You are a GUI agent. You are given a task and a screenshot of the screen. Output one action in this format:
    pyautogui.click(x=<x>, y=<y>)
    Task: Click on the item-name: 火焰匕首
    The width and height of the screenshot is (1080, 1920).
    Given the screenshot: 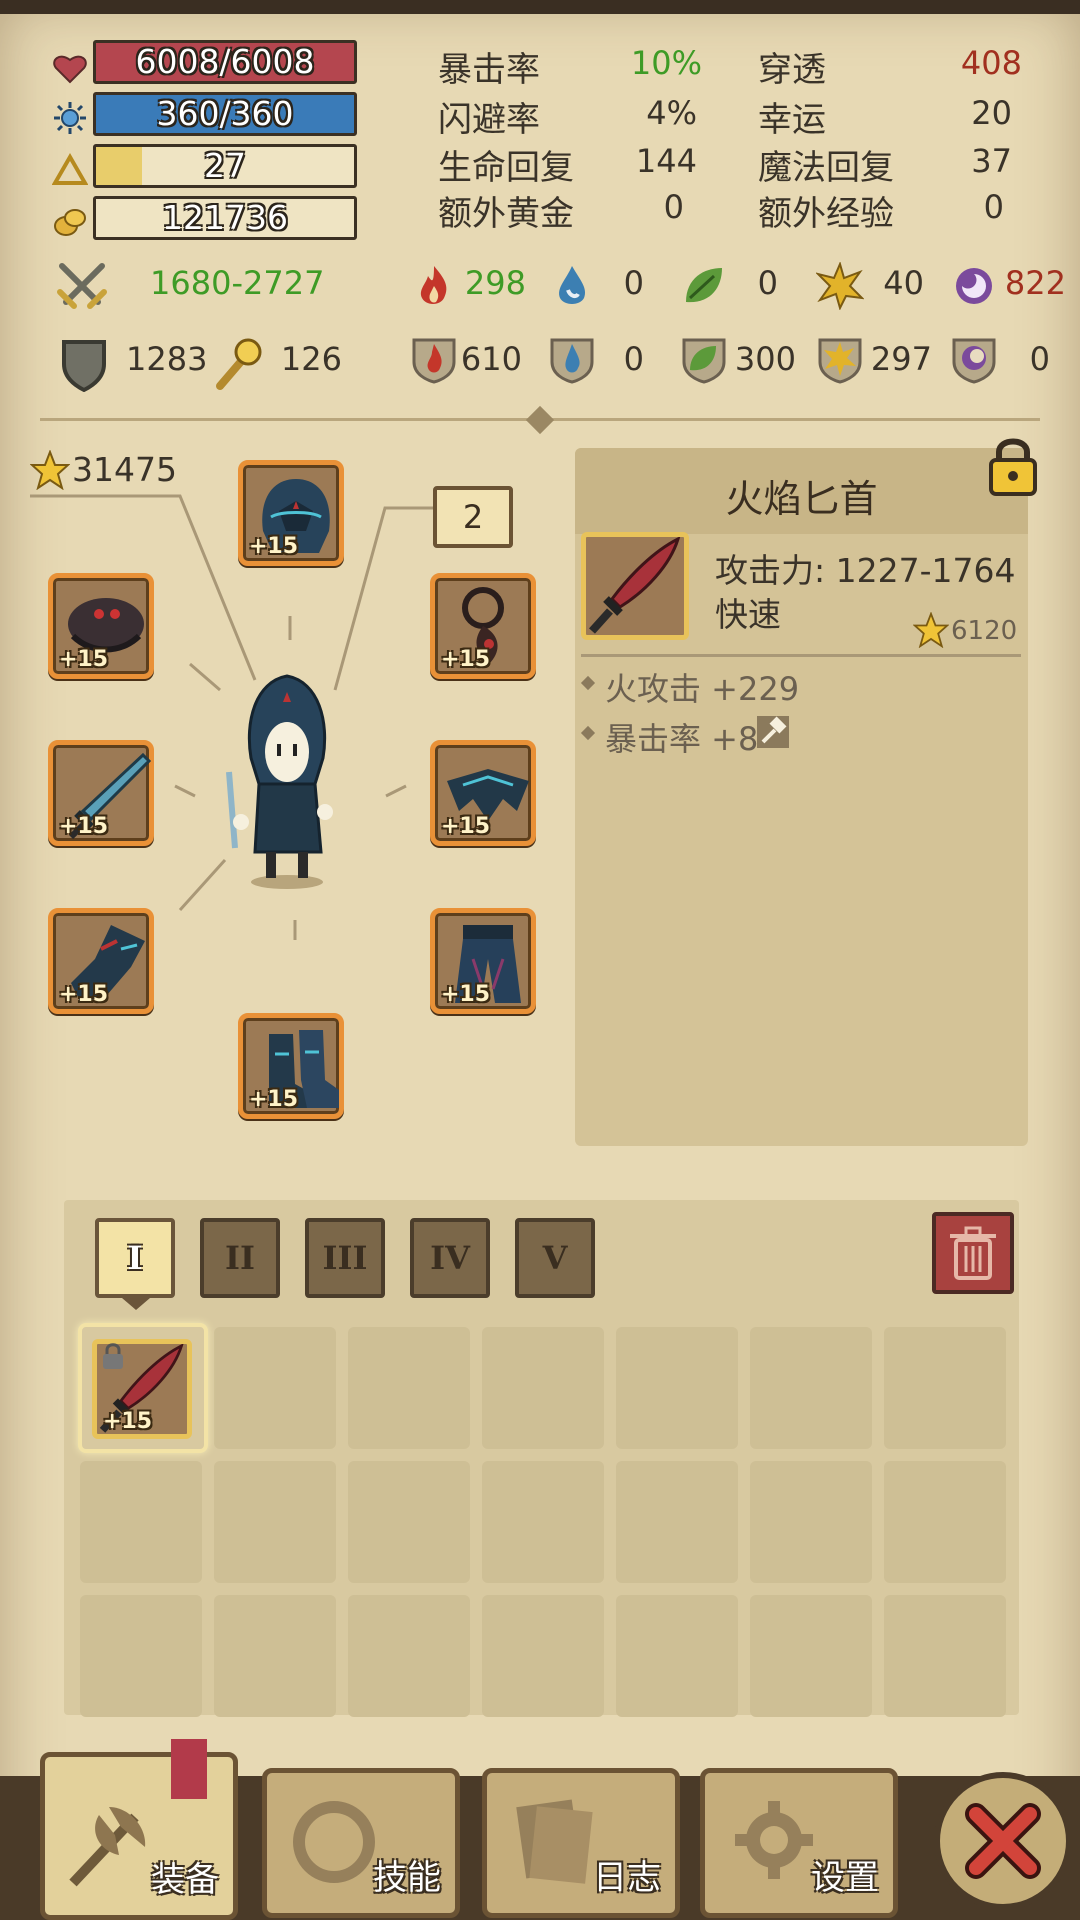 What is the action you would take?
    pyautogui.click(x=801, y=499)
    